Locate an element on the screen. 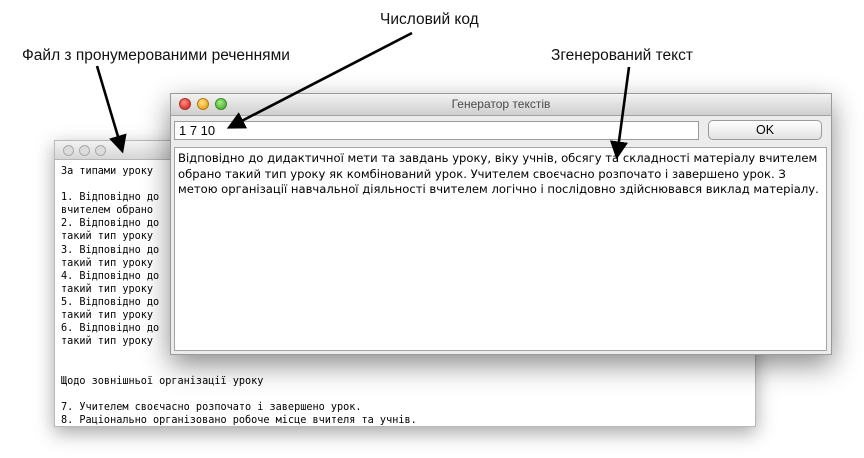  text-line: вчителем обрано is located at coordinates (107, 211).